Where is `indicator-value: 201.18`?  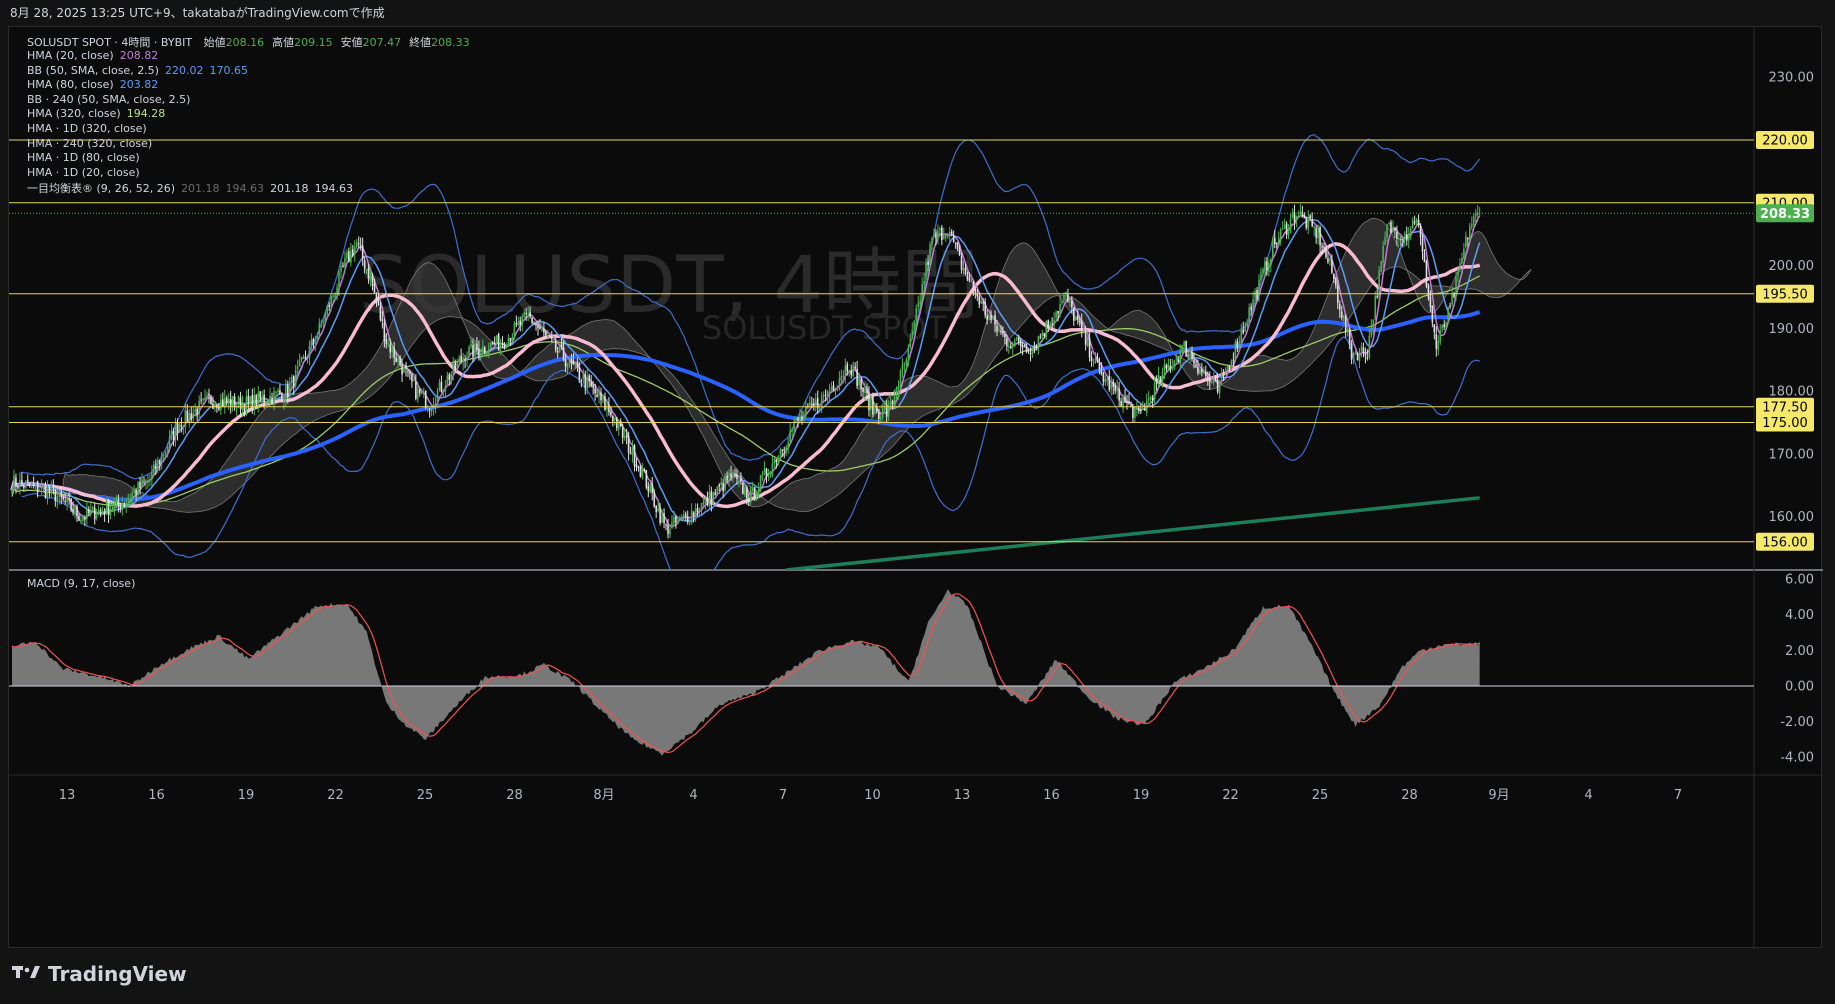 indicator-value: 201.18 is located at coordinates (200, 189).